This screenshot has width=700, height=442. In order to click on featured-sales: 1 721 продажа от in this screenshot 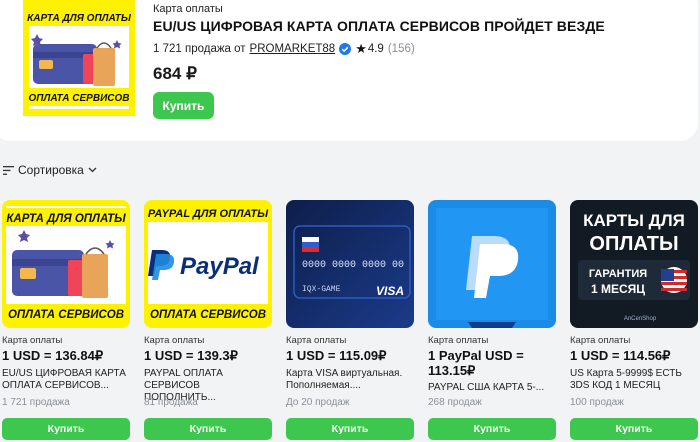, I will do `click(199, 49)`.